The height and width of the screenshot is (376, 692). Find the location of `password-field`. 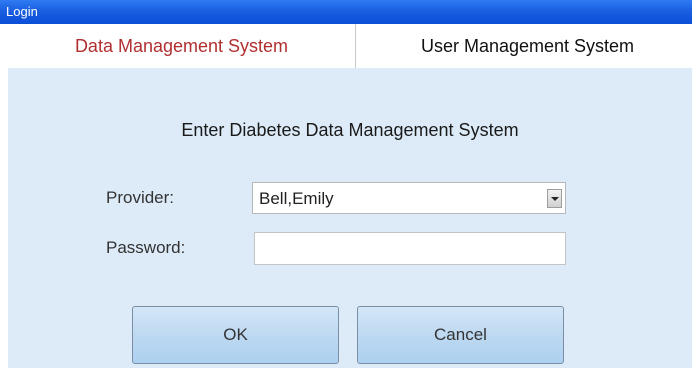

password-field is located at coordinates (410, 248).